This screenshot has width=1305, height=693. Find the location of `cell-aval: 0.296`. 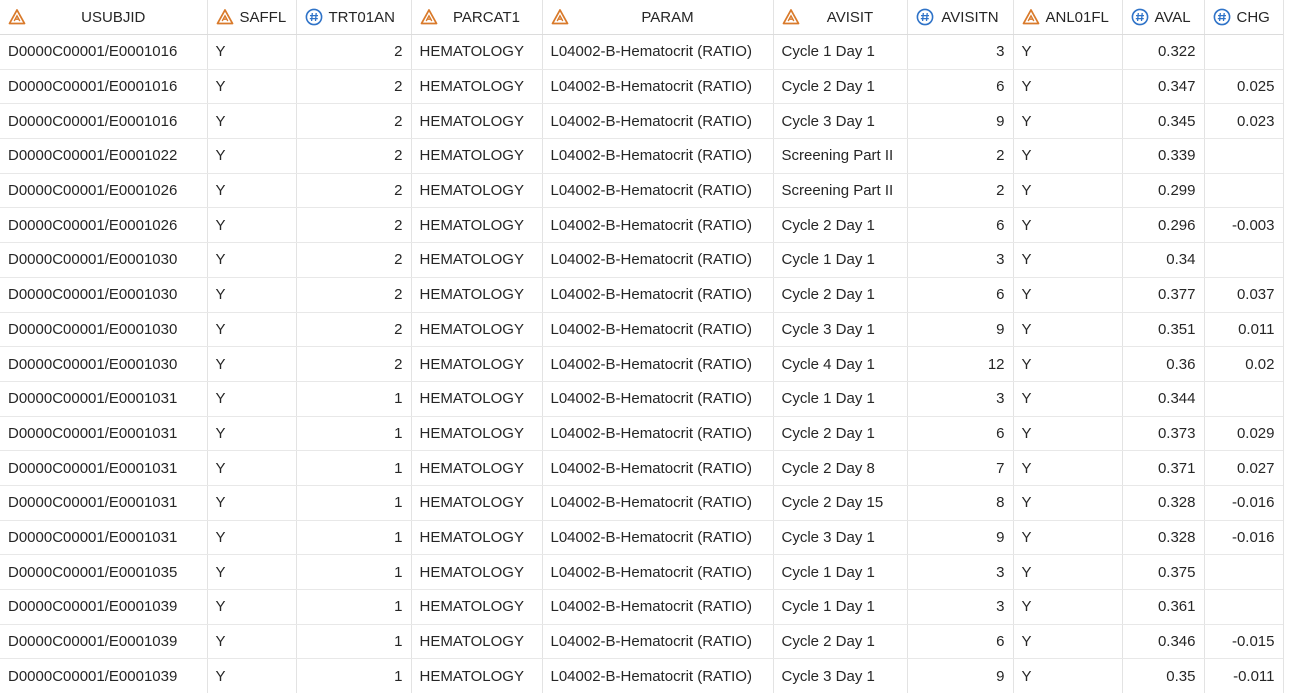

cell-aval: 0.296 is located at coordinates (1163, 225).